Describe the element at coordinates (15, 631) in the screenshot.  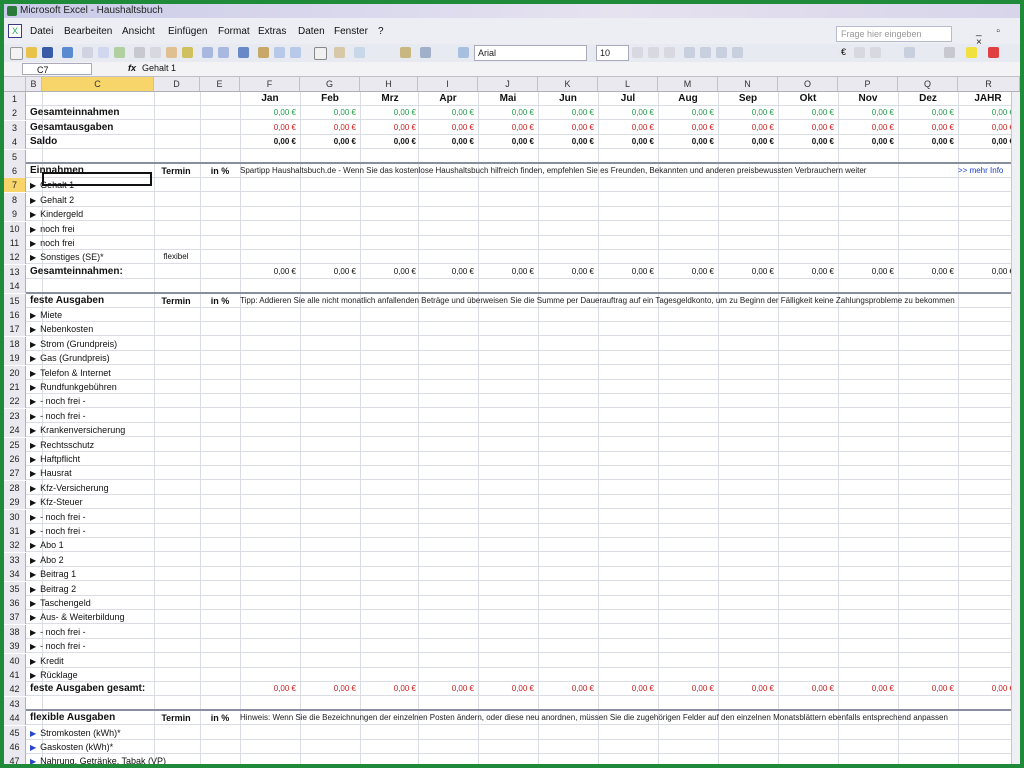
I see `row-header: 38` at that location.